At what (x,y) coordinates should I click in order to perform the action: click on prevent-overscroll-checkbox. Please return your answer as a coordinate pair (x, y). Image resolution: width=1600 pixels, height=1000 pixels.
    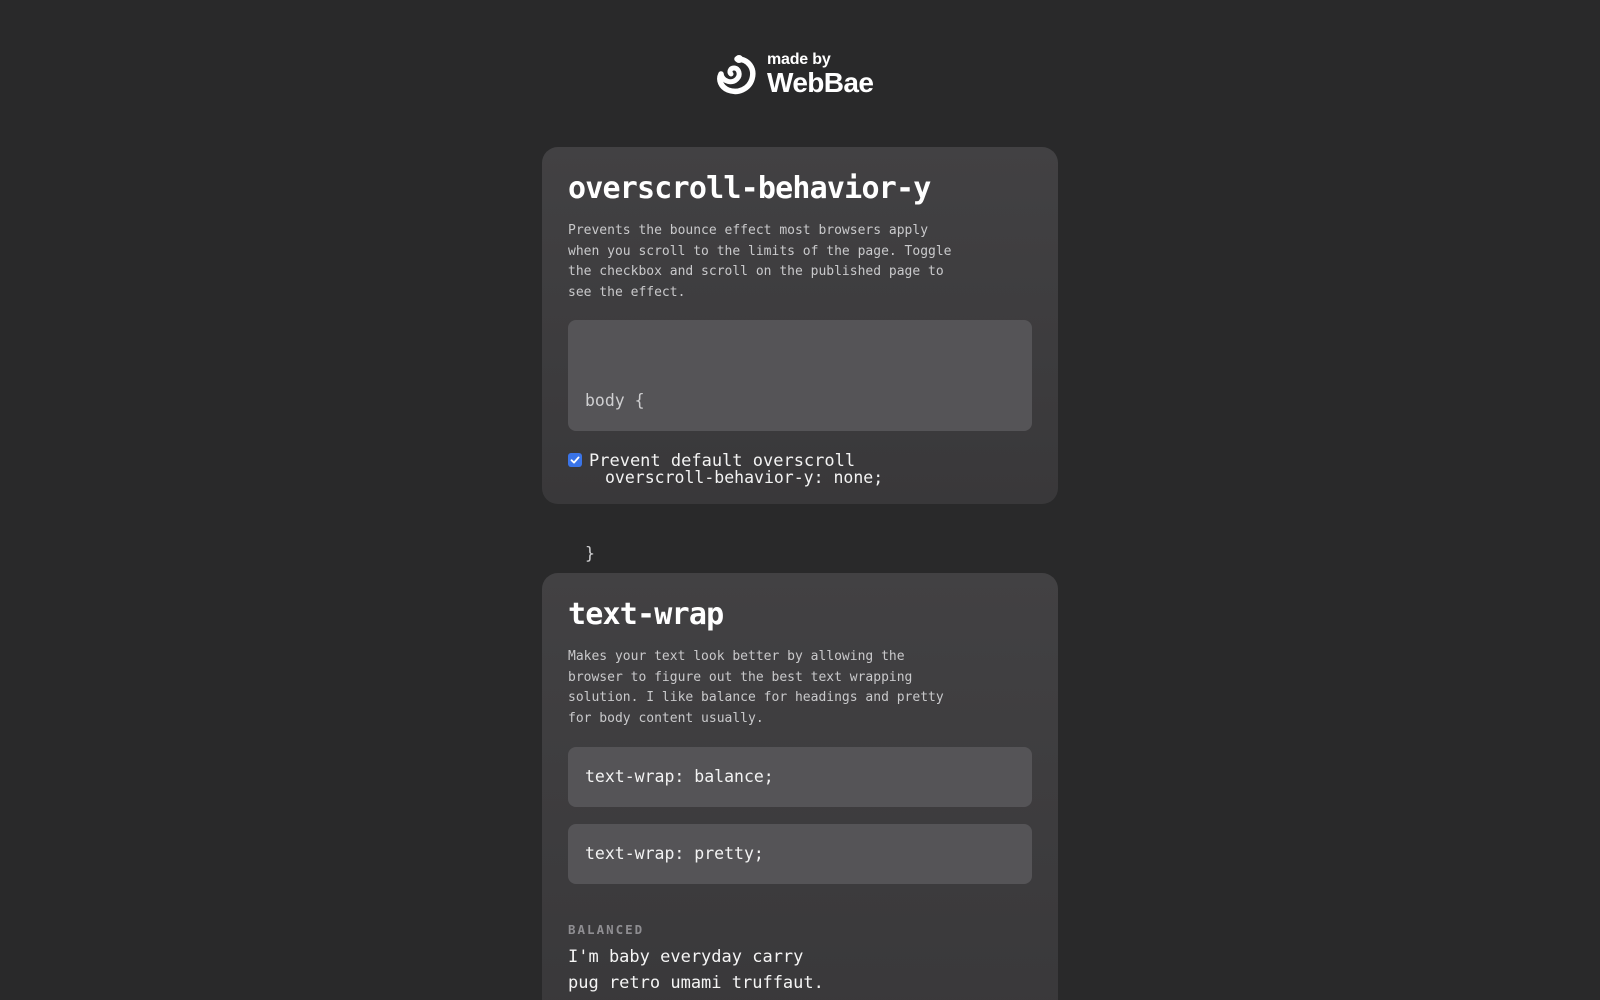
    Looking at the image, I should click on (575, 460).